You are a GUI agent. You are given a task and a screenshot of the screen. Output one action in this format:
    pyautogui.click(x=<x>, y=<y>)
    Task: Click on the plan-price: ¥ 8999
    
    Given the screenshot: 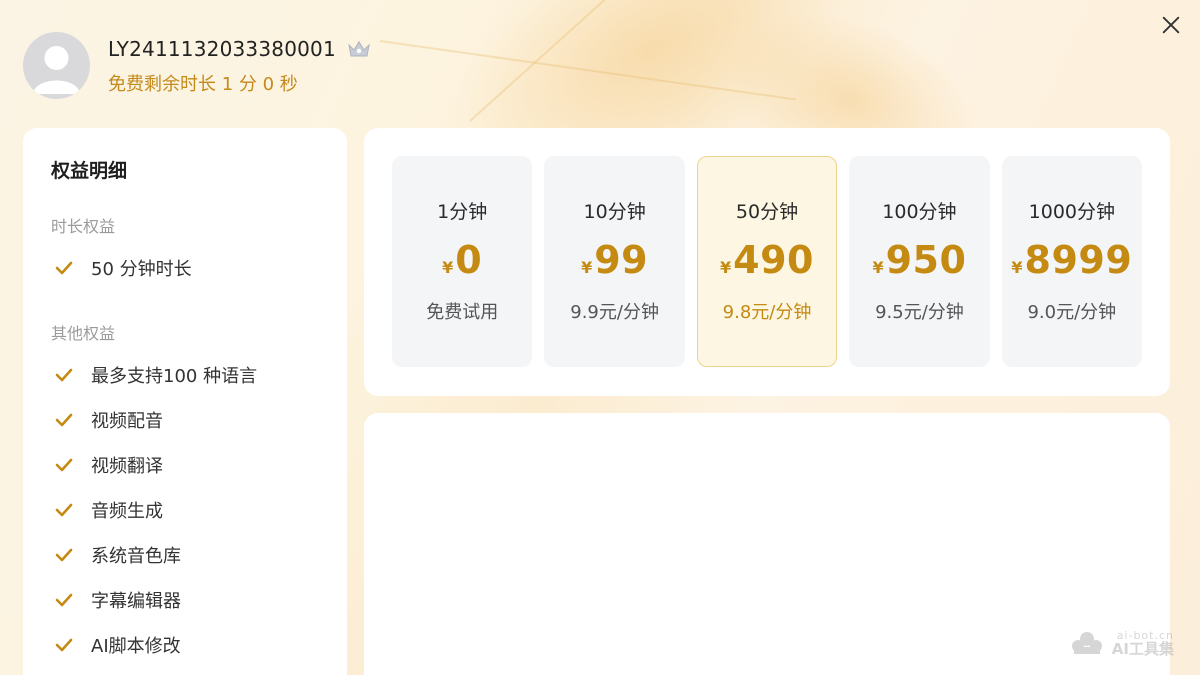 What is the action you would take?
    pyautogui.click(x=1071, y=261)
    